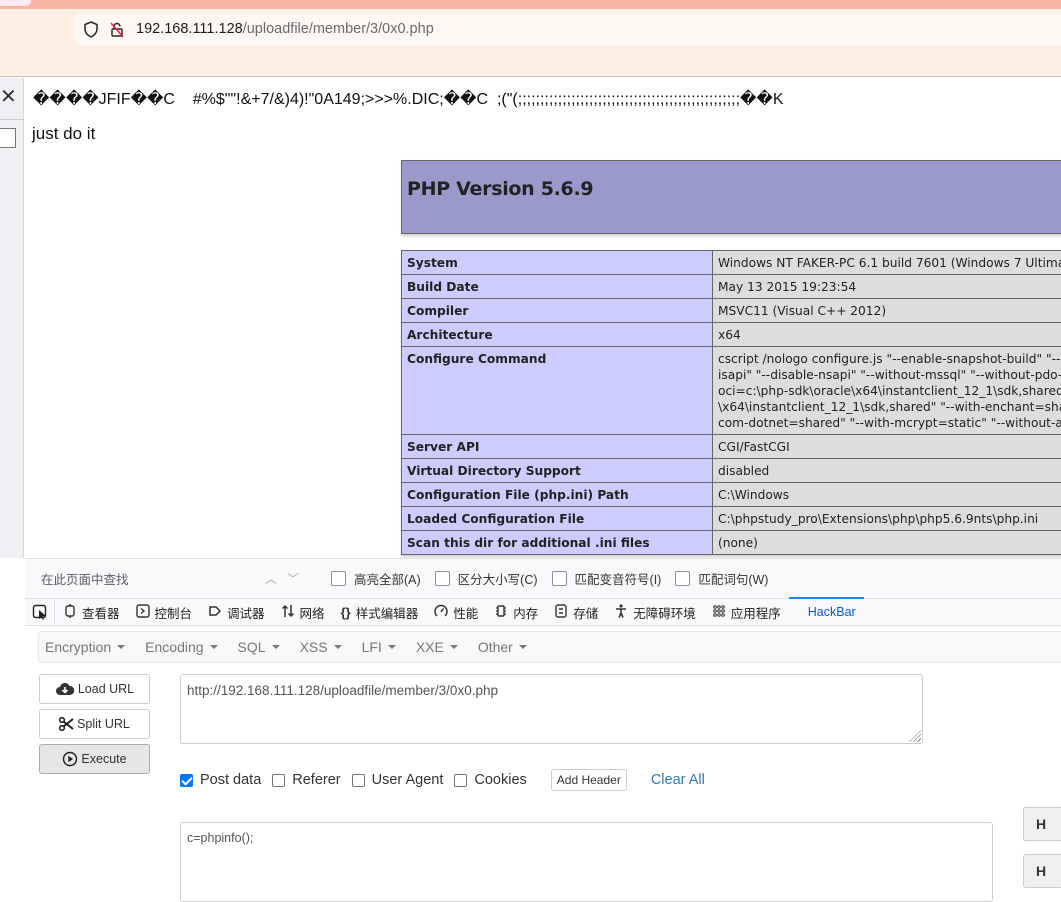 The image size is (1061, 902). I want to click on phpinfo-value: x64, so click(887, 335).